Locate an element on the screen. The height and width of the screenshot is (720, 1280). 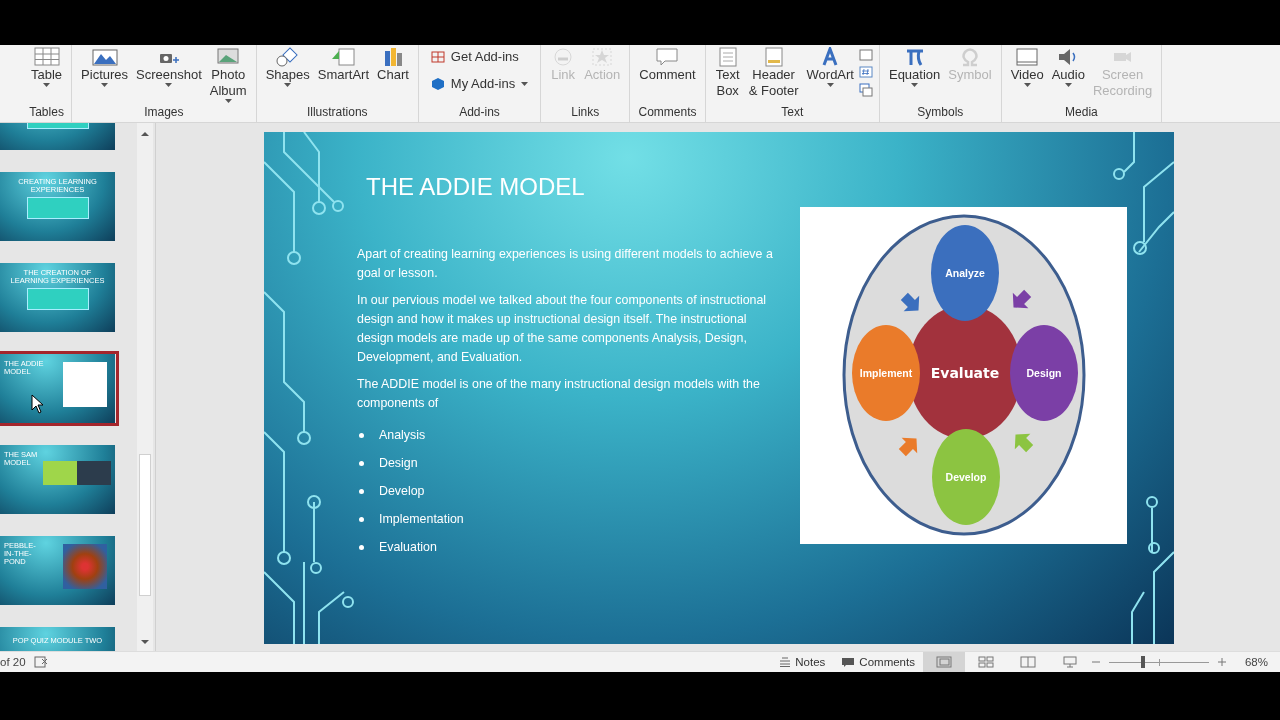
show-view-icon is located at coordinates (1069, 662).